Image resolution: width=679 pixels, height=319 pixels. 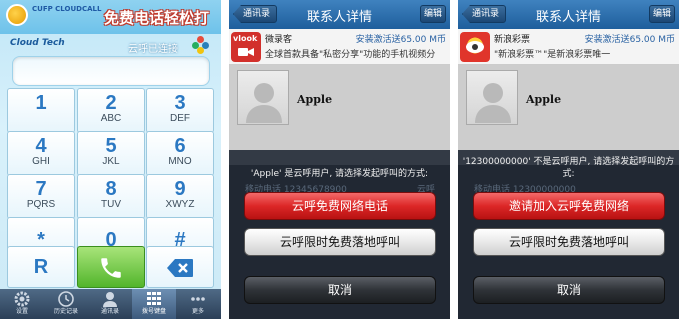 What do you see at coordinates (111, 71) in the screenshot?
I see `number-display-input` at bounding box center [111, 71].